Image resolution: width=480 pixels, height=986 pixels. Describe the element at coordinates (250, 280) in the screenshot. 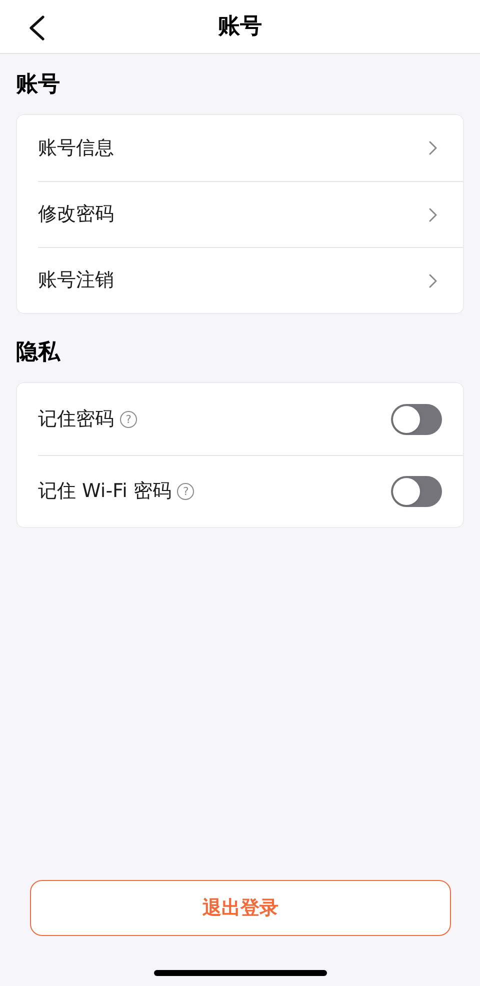

I see `settings-row: 账号注销` at that location.